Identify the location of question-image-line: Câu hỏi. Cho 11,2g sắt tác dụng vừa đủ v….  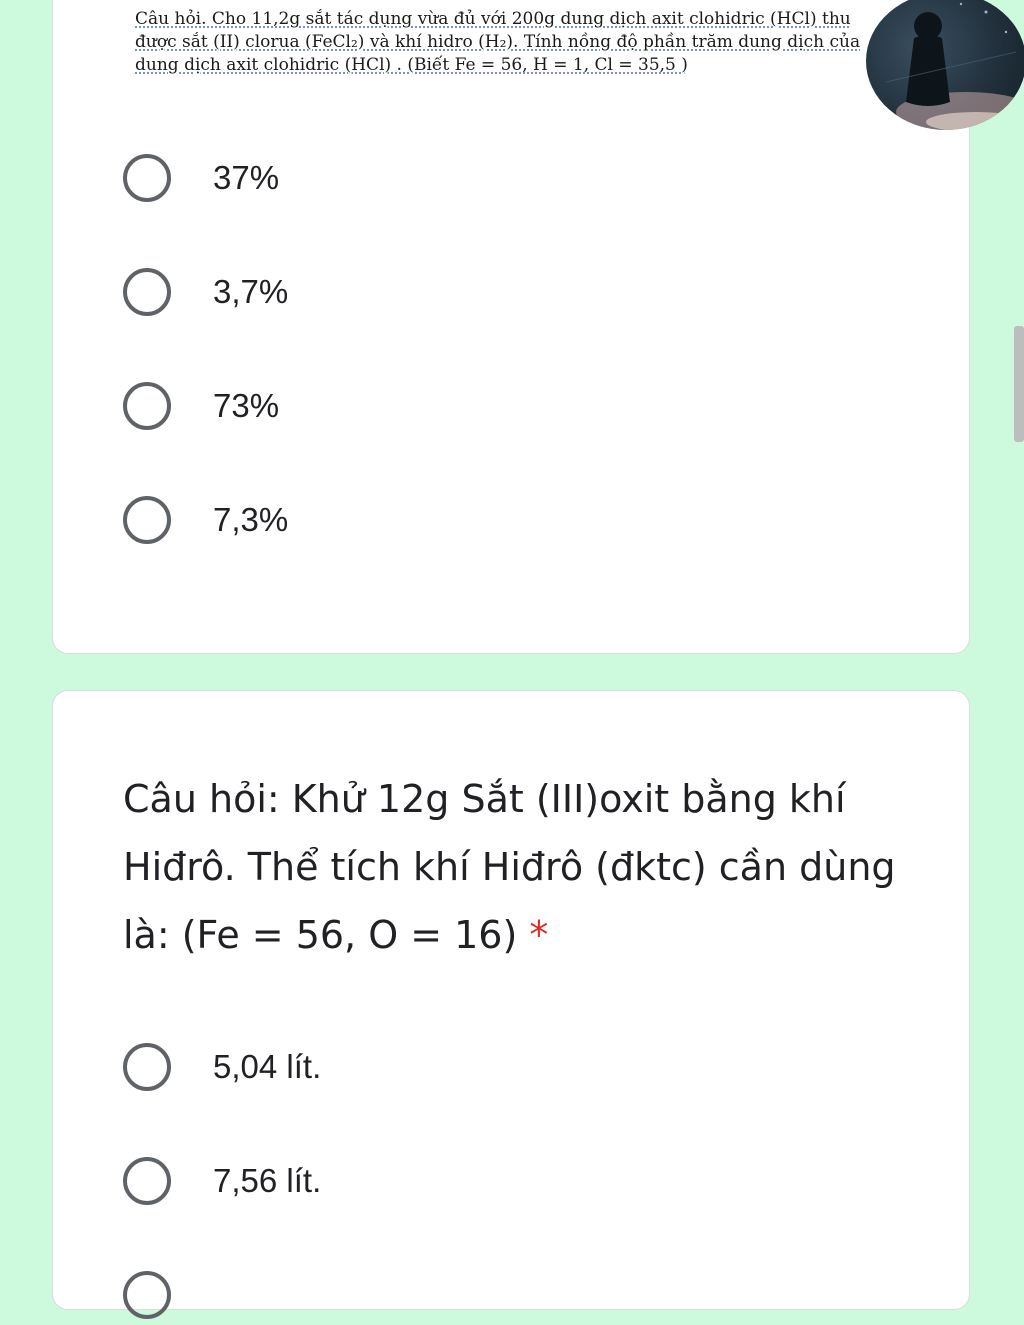
(493, 19).